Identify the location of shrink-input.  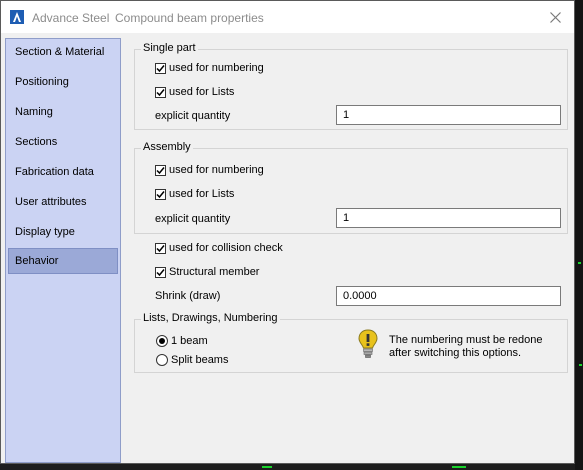
(448, 296).